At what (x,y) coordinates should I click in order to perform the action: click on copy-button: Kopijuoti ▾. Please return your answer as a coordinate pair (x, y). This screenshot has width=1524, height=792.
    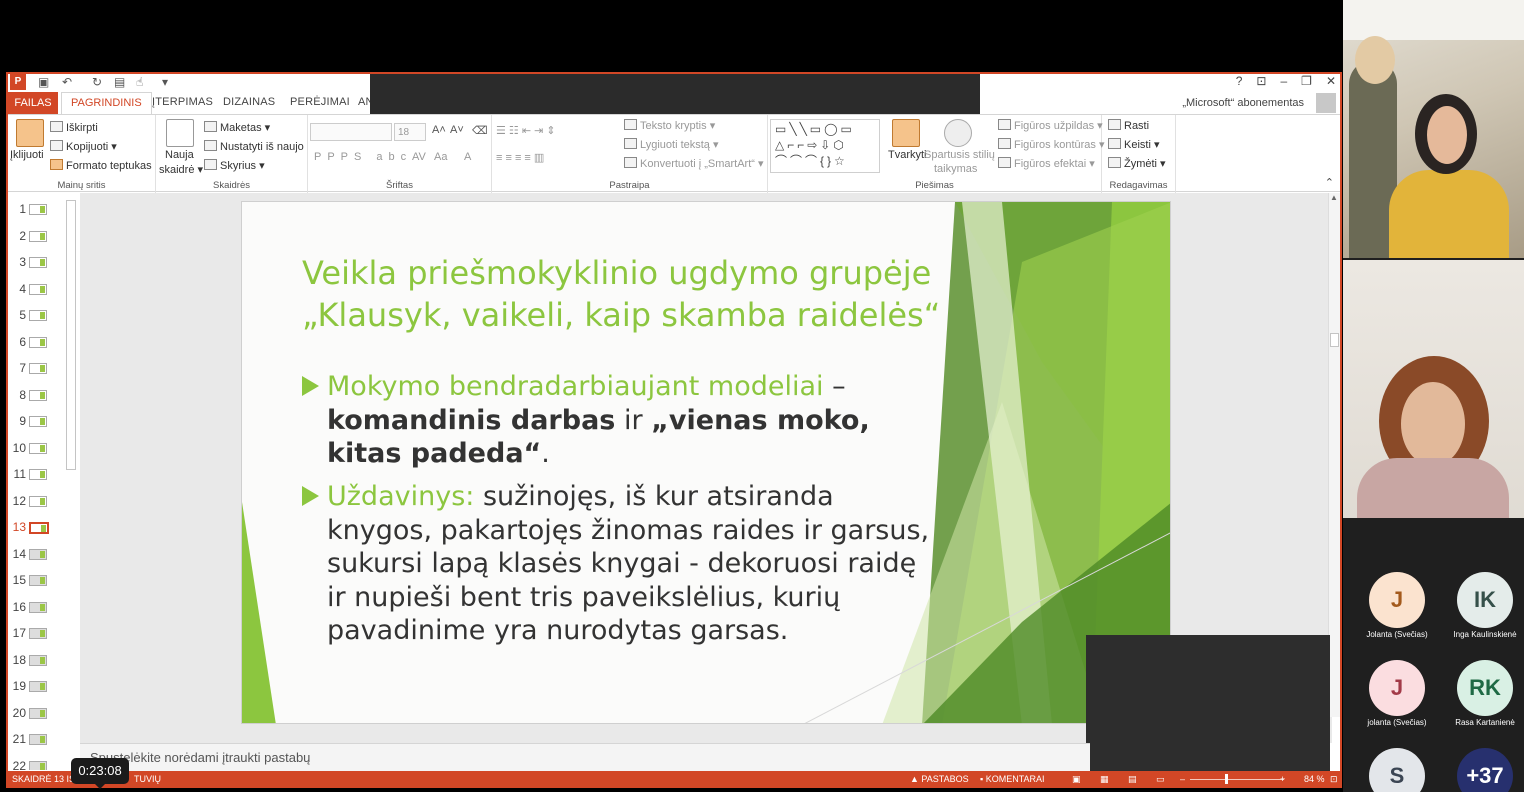
    Looking at the image, I should click on (83, 146).